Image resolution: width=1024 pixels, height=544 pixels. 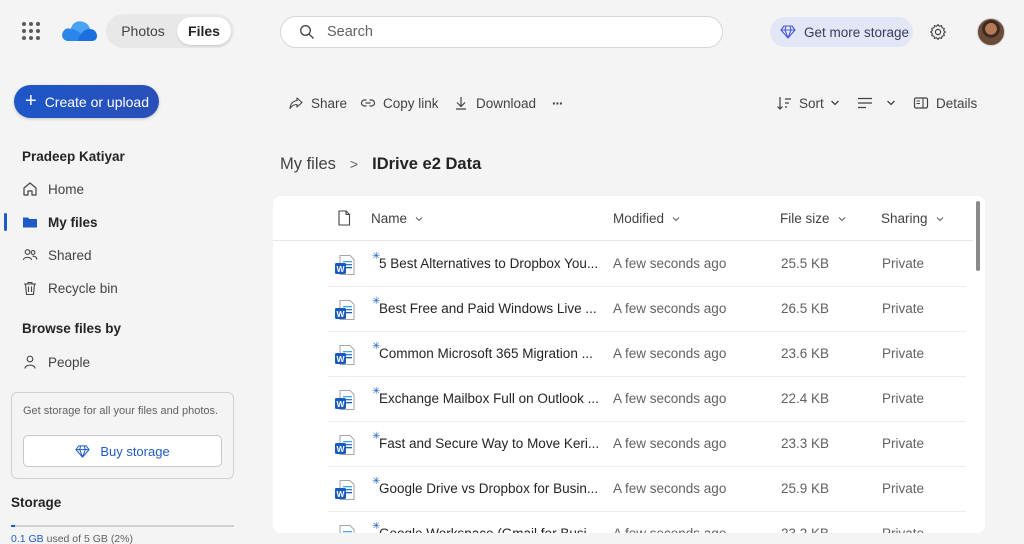 I want to click on get-more-storage-button: Get more storage, so click(x=841, y=32).